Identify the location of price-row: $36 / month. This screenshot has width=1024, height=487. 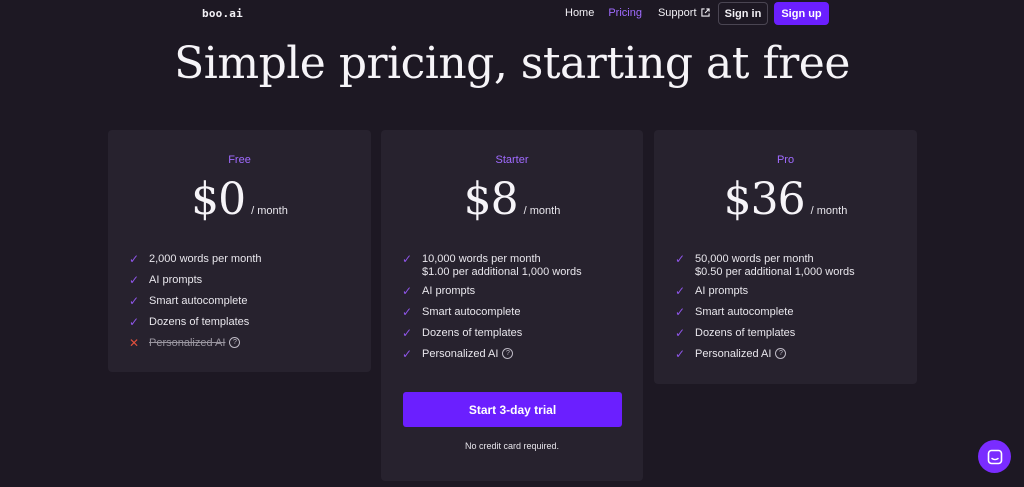
(785, 199).